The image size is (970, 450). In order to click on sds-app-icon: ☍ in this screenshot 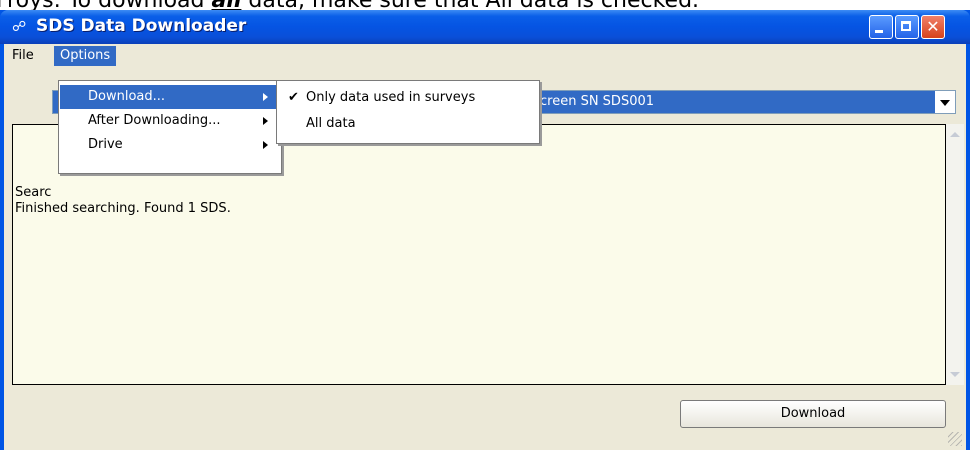, I will do `click(19, 27)`.